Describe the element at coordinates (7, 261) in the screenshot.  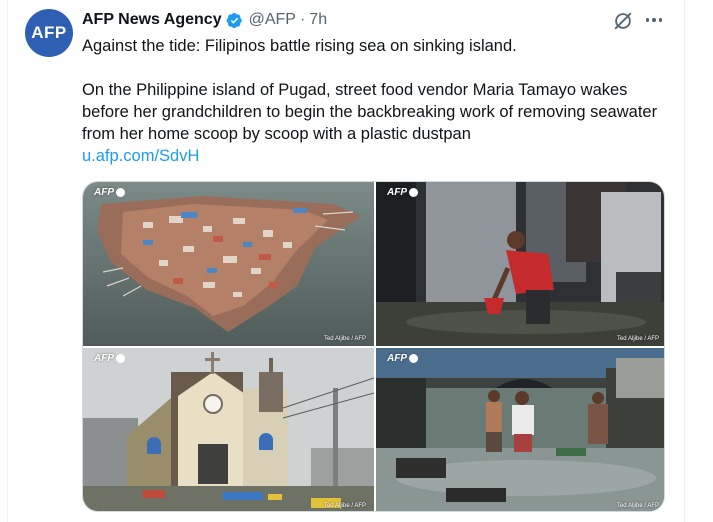
I see `left-border` at that location.